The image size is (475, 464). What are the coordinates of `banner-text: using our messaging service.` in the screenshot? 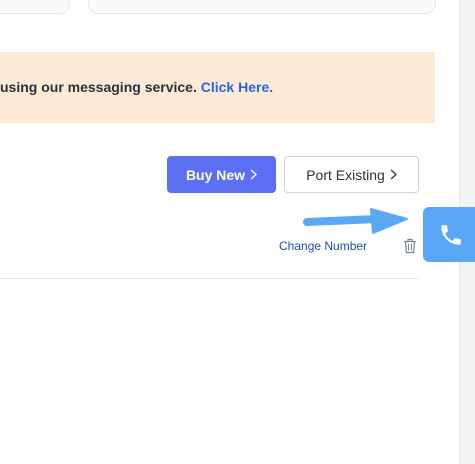 It's located at (100, 87).